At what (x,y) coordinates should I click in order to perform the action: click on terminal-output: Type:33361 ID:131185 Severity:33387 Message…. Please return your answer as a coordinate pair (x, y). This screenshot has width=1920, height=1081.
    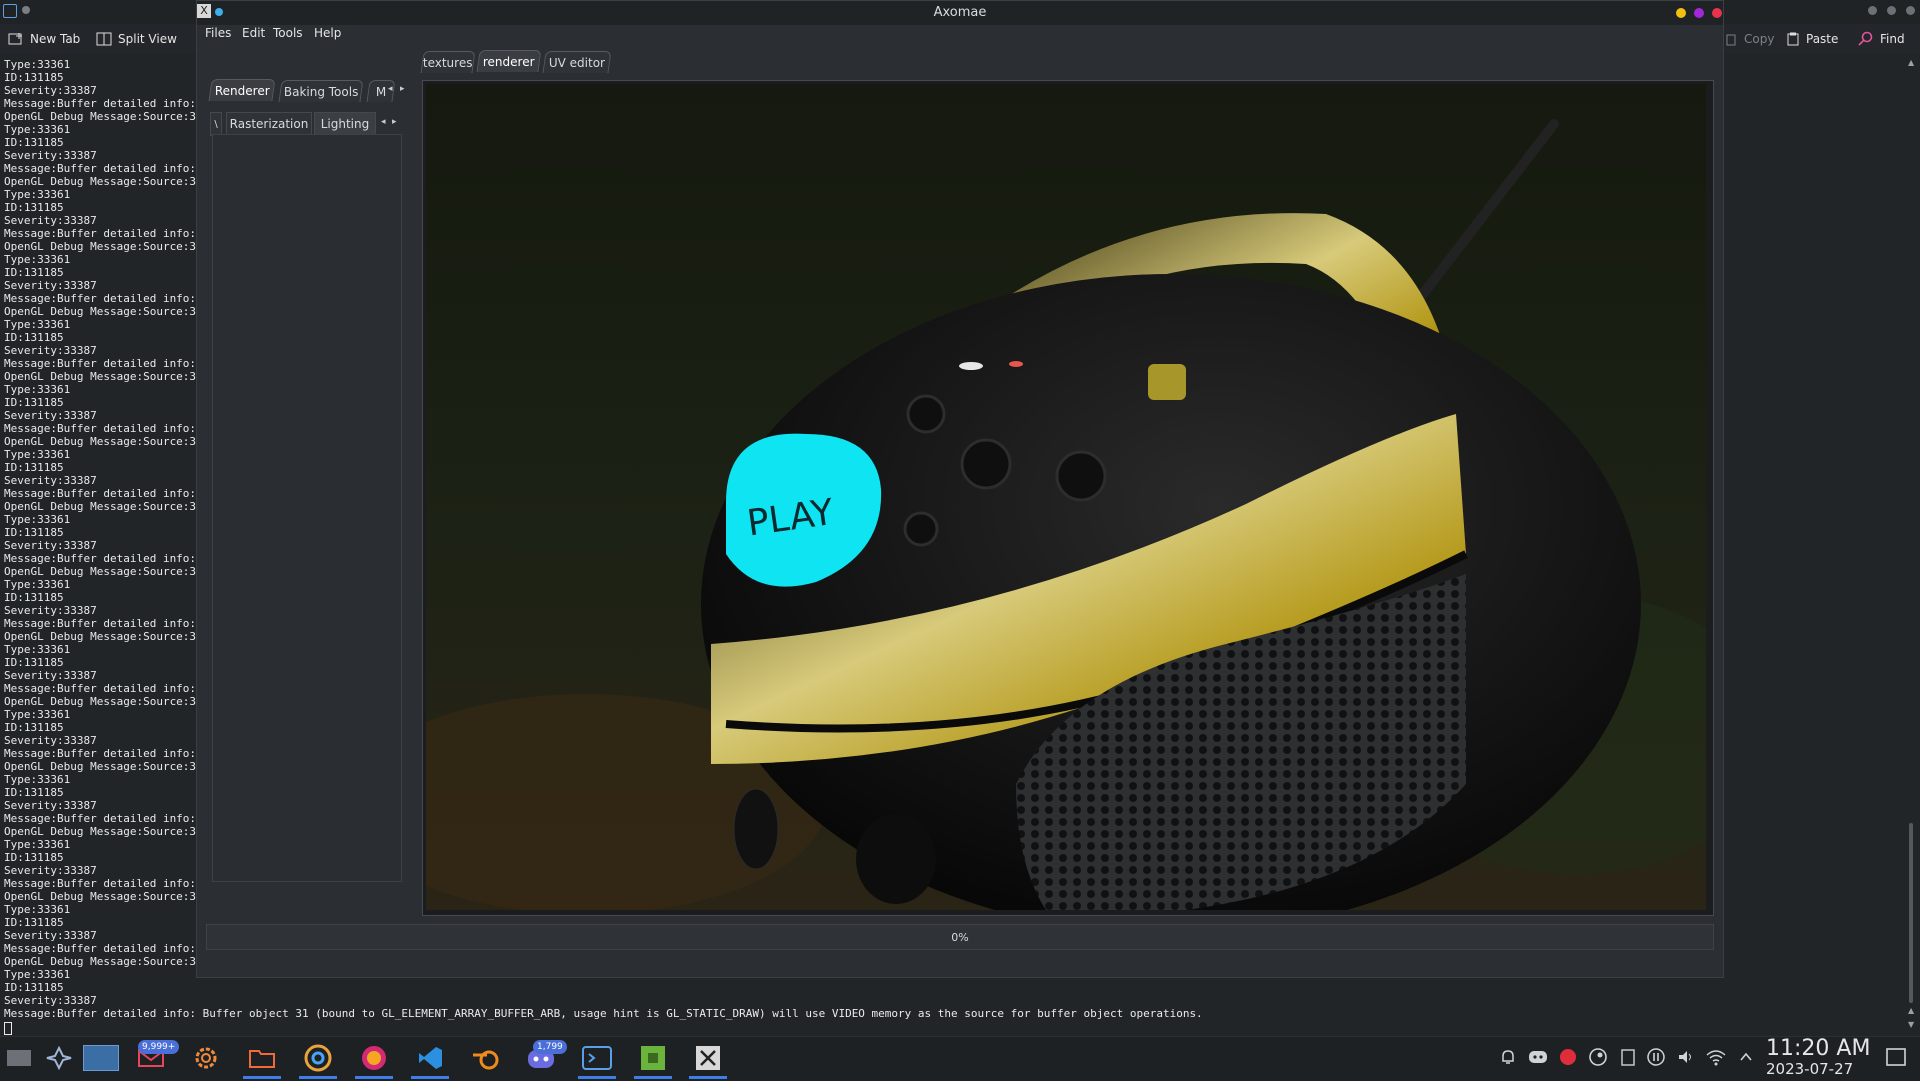
    Looking at the image, I should click on (100, 538).